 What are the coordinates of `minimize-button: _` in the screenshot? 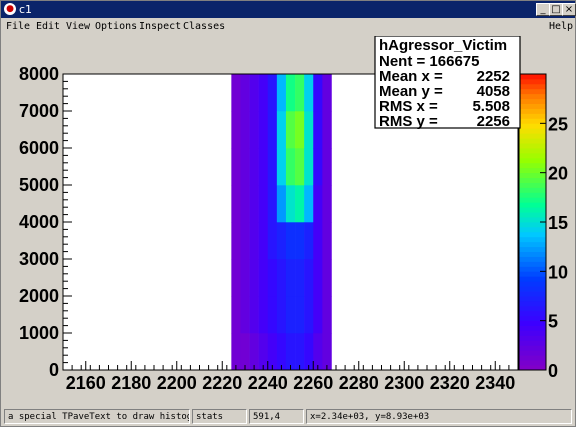 It's located at (543, 9).